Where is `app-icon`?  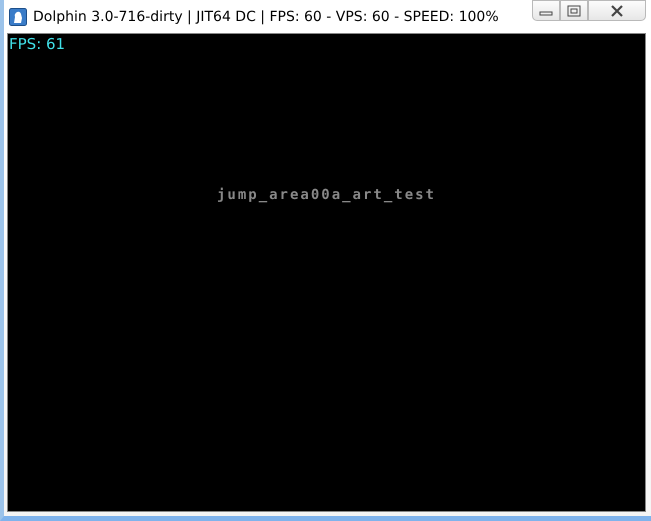 app-icon is located at coordinates (18, 17).